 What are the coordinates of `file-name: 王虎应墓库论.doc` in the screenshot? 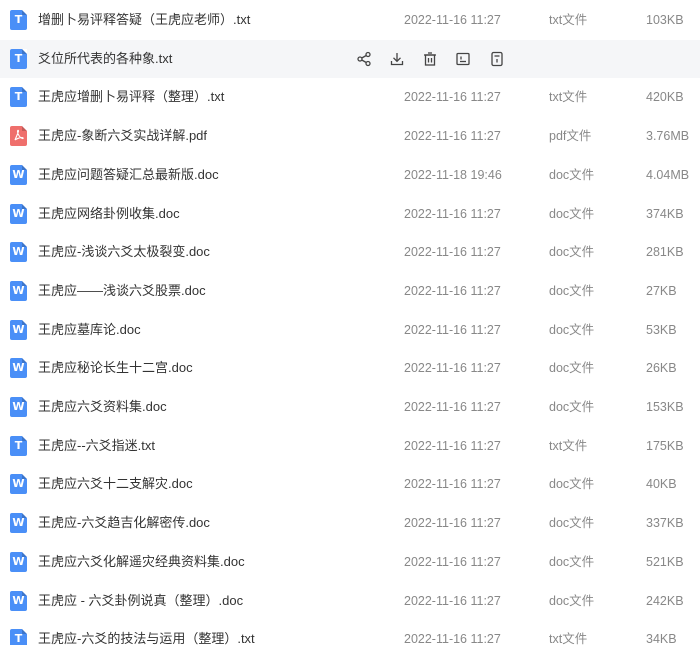 It's located at (203, 330).